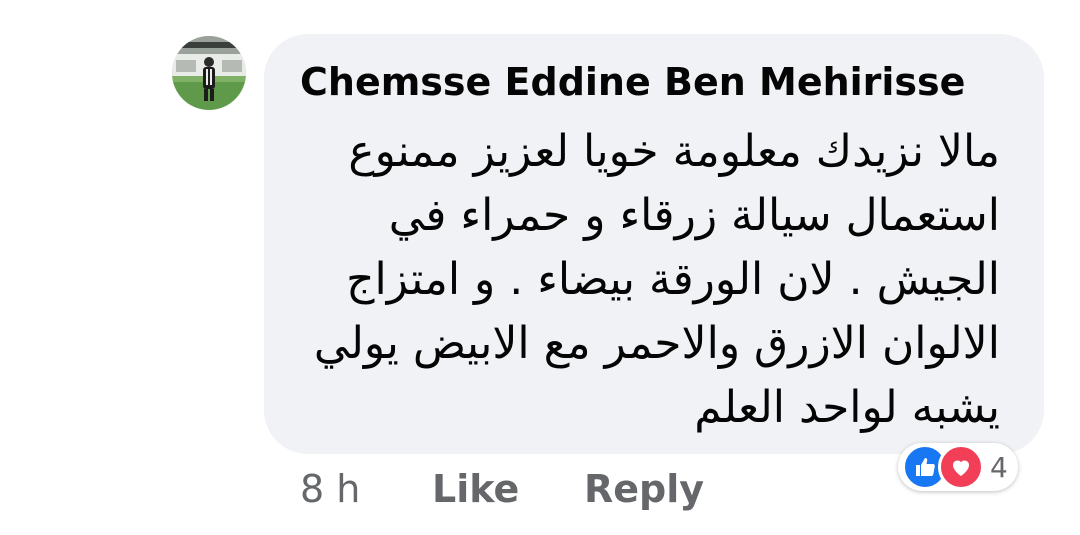 Image resolution: width=1080 pixels, height=535 pixels. What do you see at coordinates (673, 279) in the screenshot?
I see `comment-text-line: الجيش . لان الورقة بيضاء . و امتزاج` at bounding box center [673, 279].